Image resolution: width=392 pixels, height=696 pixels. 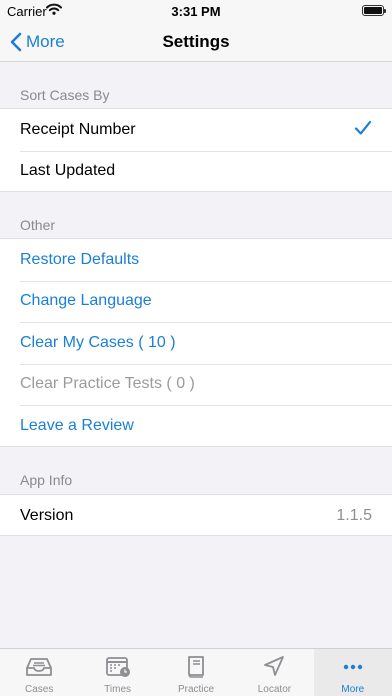 I want to click on leave-review-label: Leave a Review, so click(x=77, y=425).